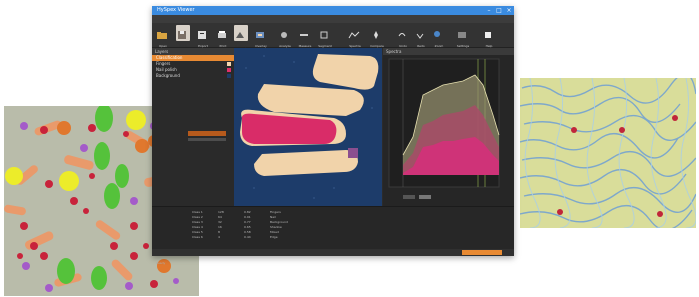  I want to click on toolbar-settings-button: Settings, so click(463, 36).